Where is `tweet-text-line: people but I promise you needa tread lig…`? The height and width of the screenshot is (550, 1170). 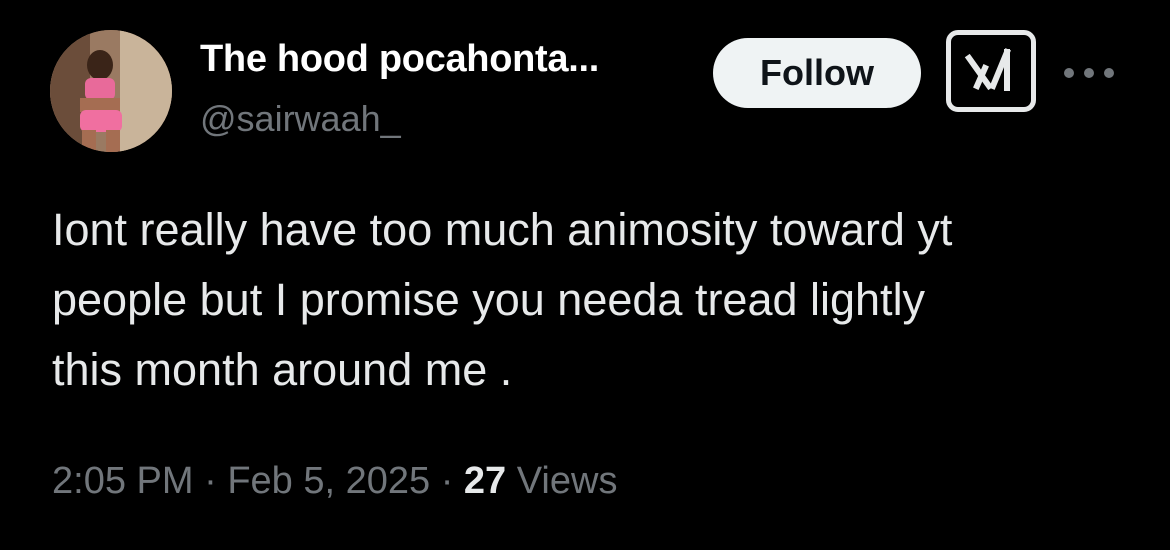 tweet-text-line: people but I promise you needa tread lig… is located at coordinates (489, 299).